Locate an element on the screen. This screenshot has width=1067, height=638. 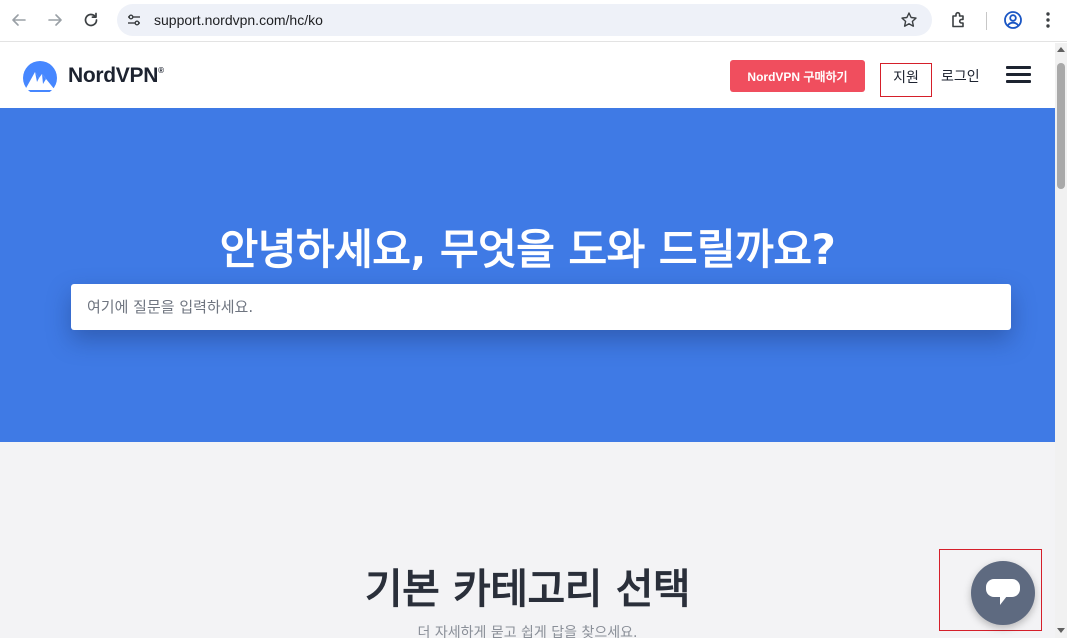
page-scrollbar is located at coordinates (1061, 340).